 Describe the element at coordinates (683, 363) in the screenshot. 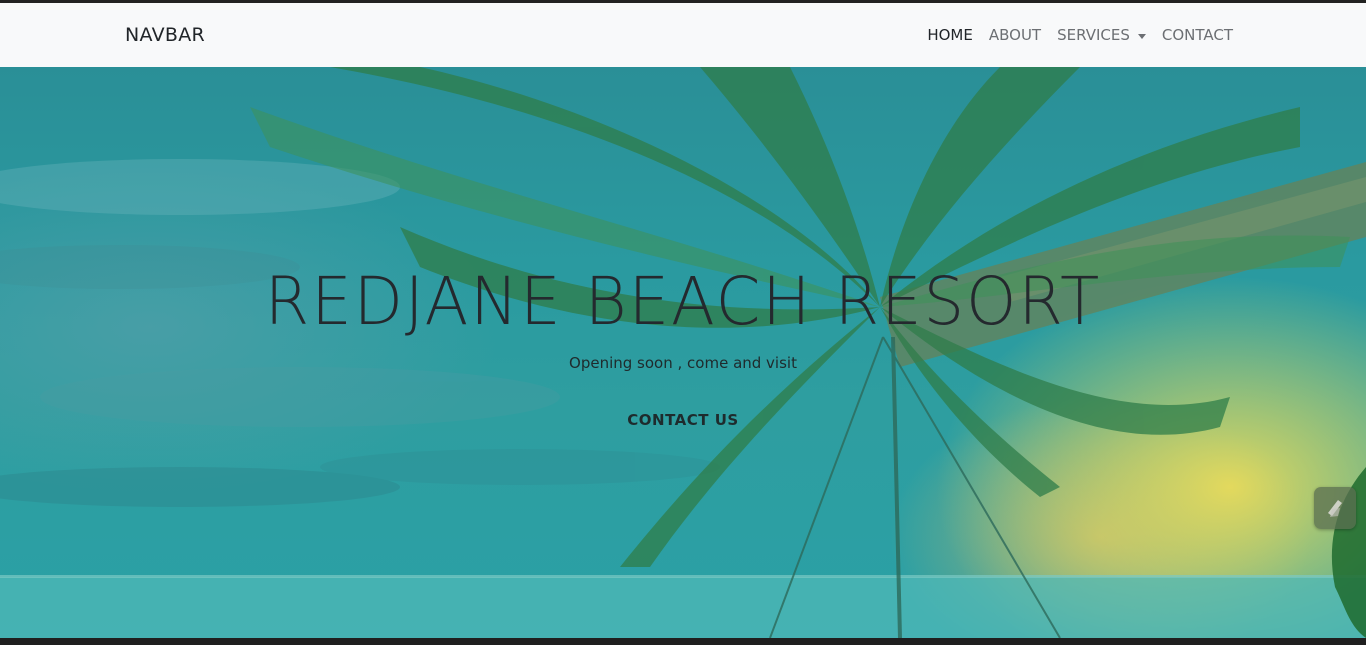

I see `hero-subtitle: Opening soon , come and visit` at that location.